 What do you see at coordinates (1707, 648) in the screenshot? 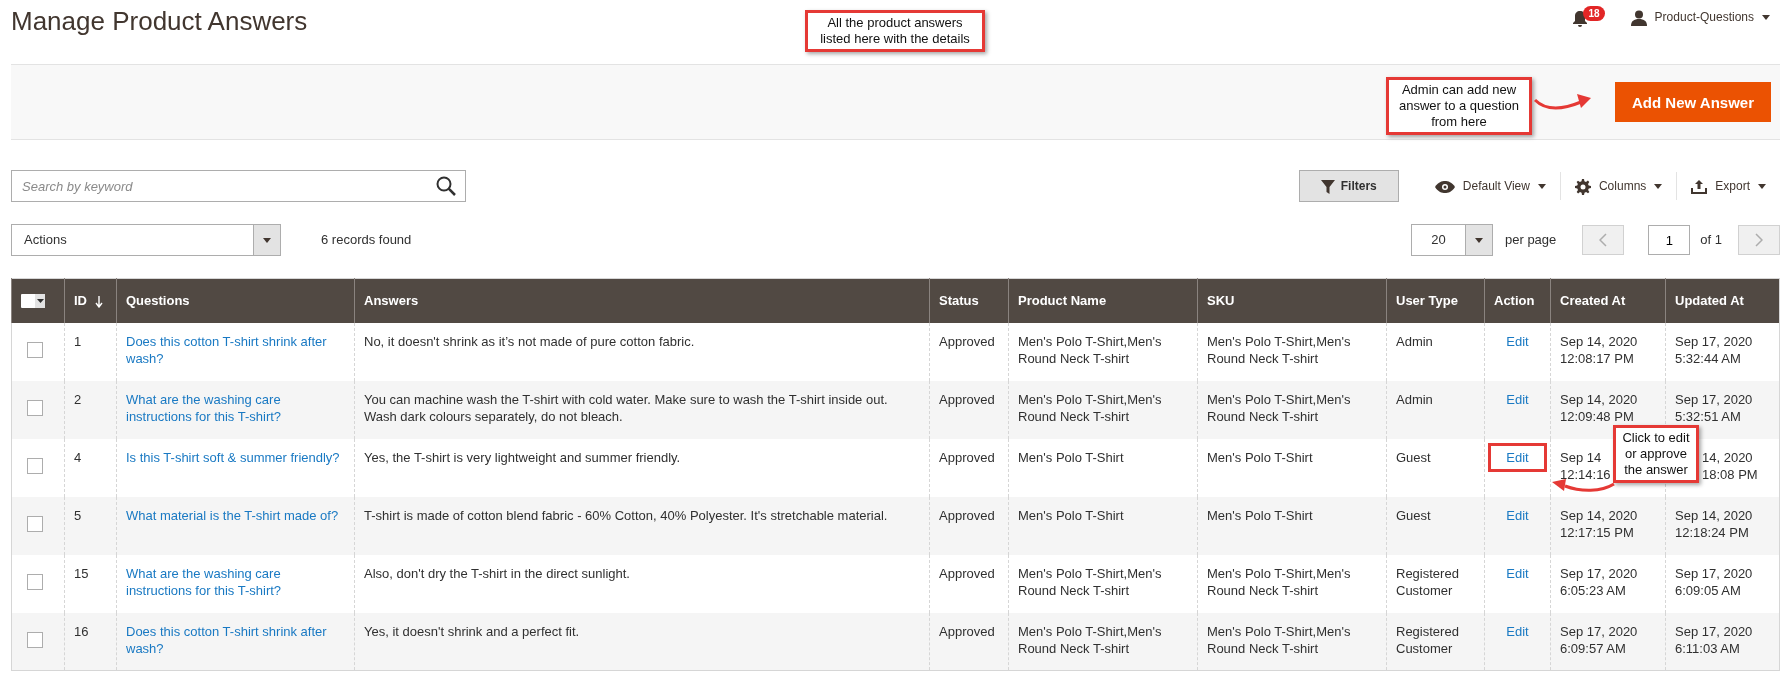
I see `updated-time: 6:11:03 AM` at bounding box center [1707, 648].